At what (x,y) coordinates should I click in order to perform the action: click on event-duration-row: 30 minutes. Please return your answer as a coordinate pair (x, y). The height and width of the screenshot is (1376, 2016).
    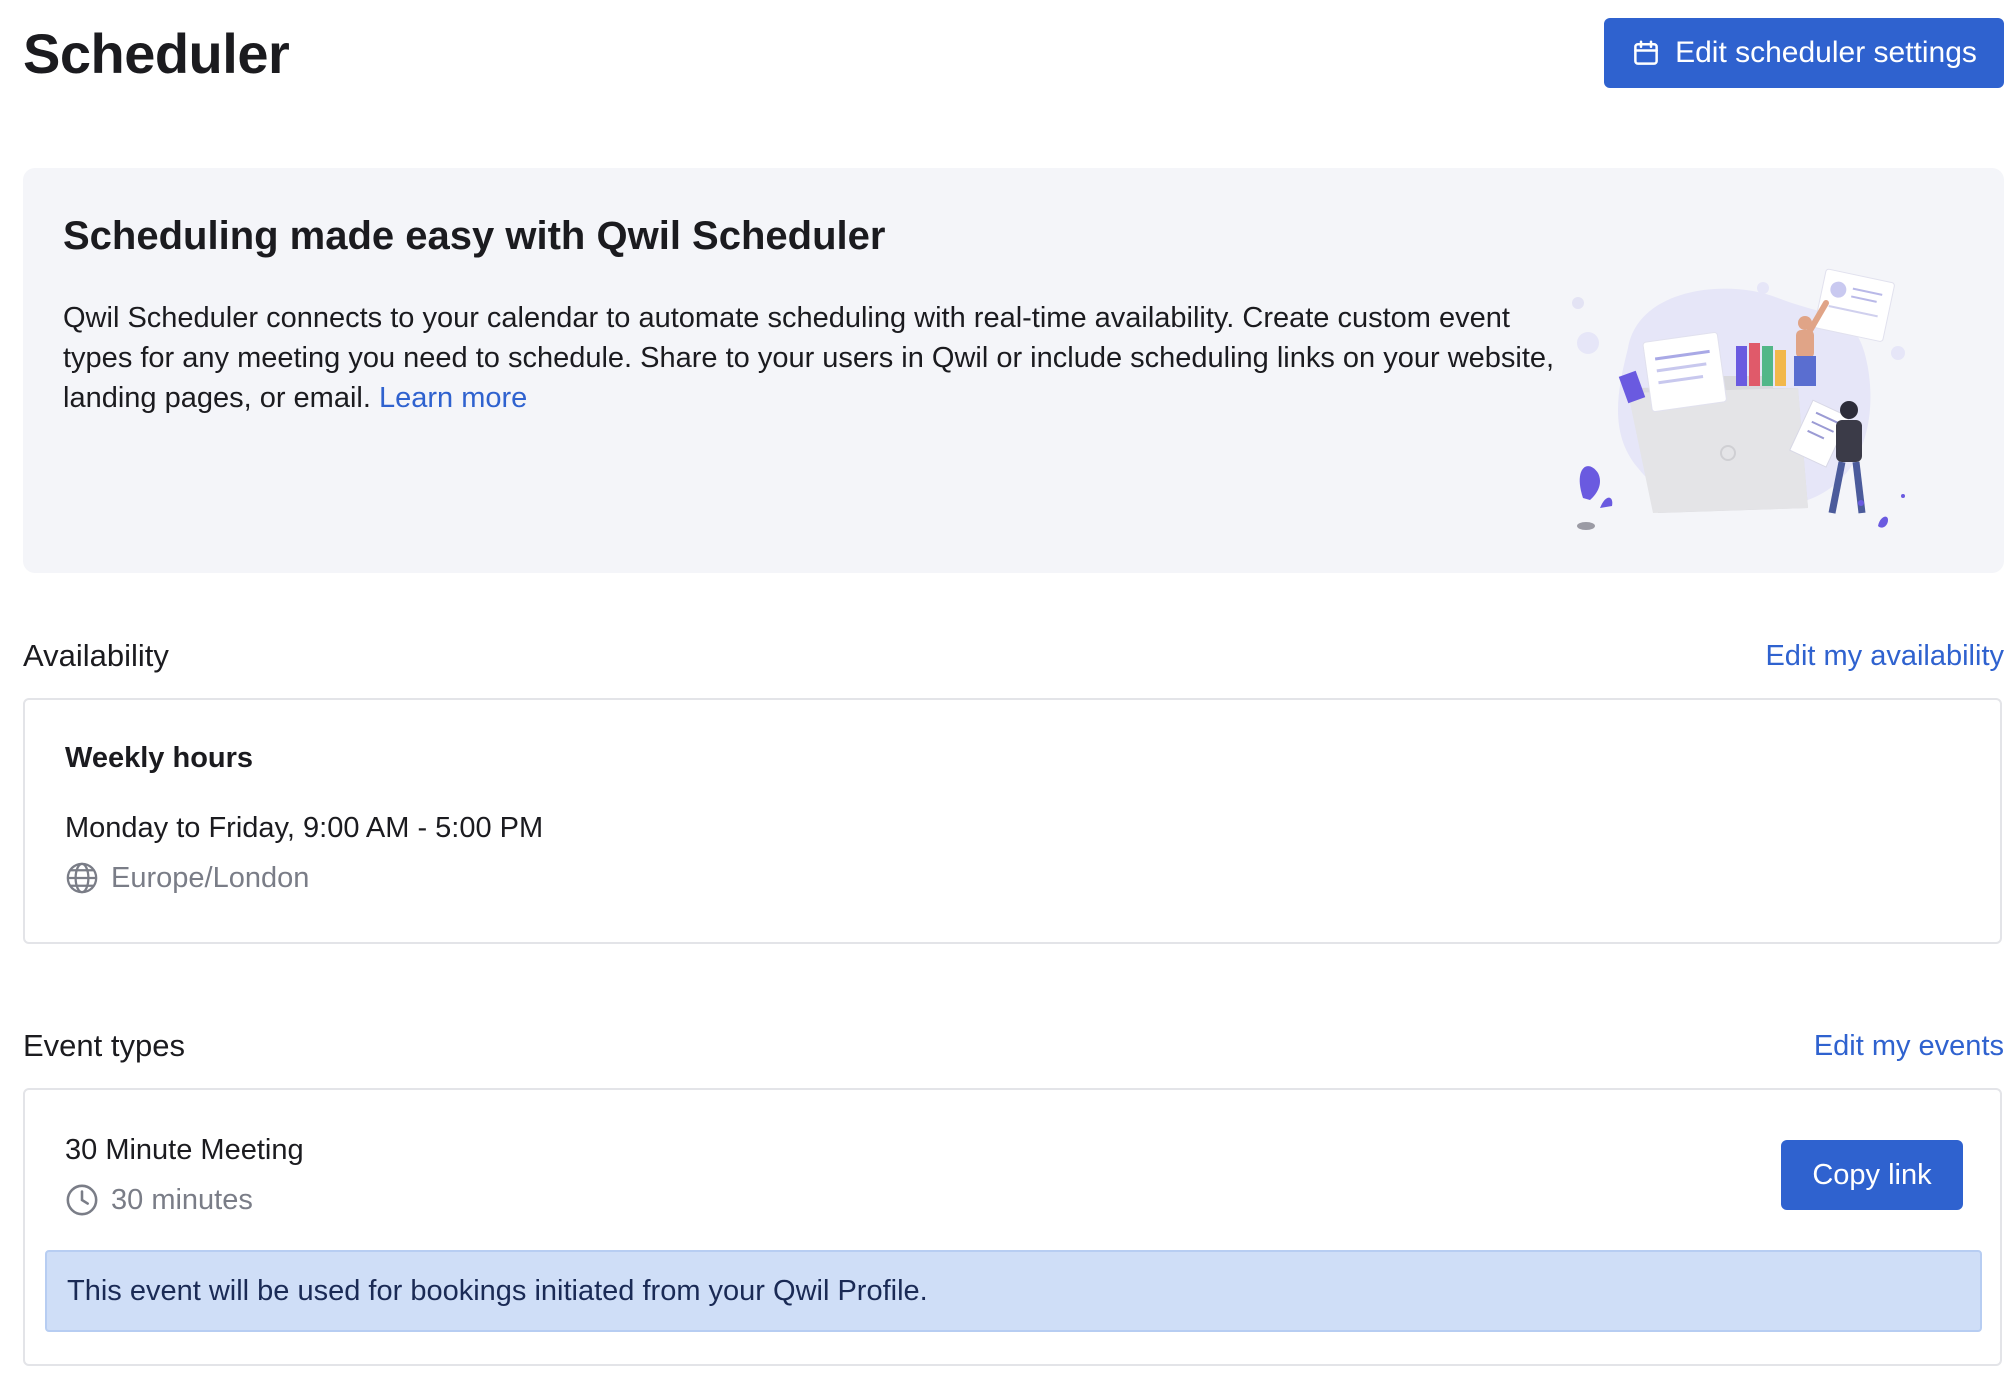
    Looking at the image, I should click on (159, 1200).